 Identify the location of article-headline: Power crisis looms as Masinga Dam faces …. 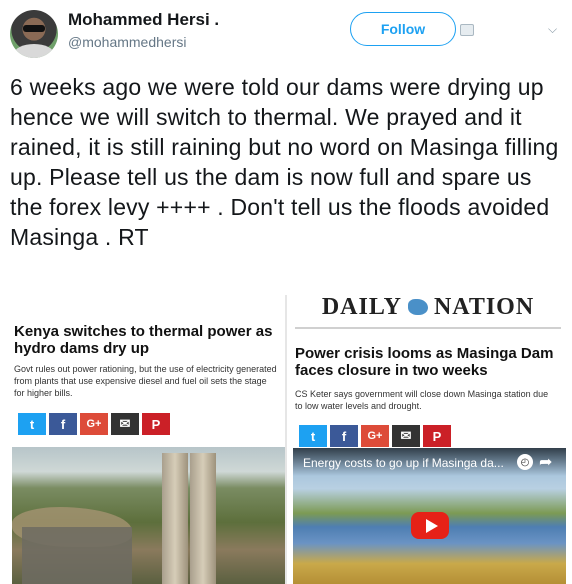
(424, 362).